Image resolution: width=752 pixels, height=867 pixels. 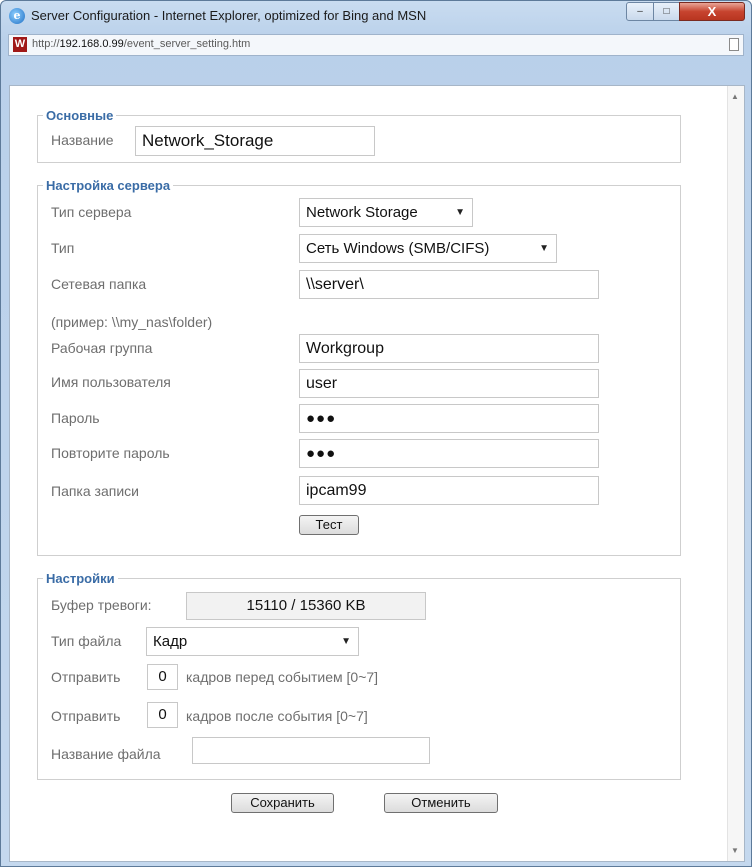 What do you see at coordinates (329, 525) in the screenshot?
I see `test-button: Тест` at bounding box center [329, 525].